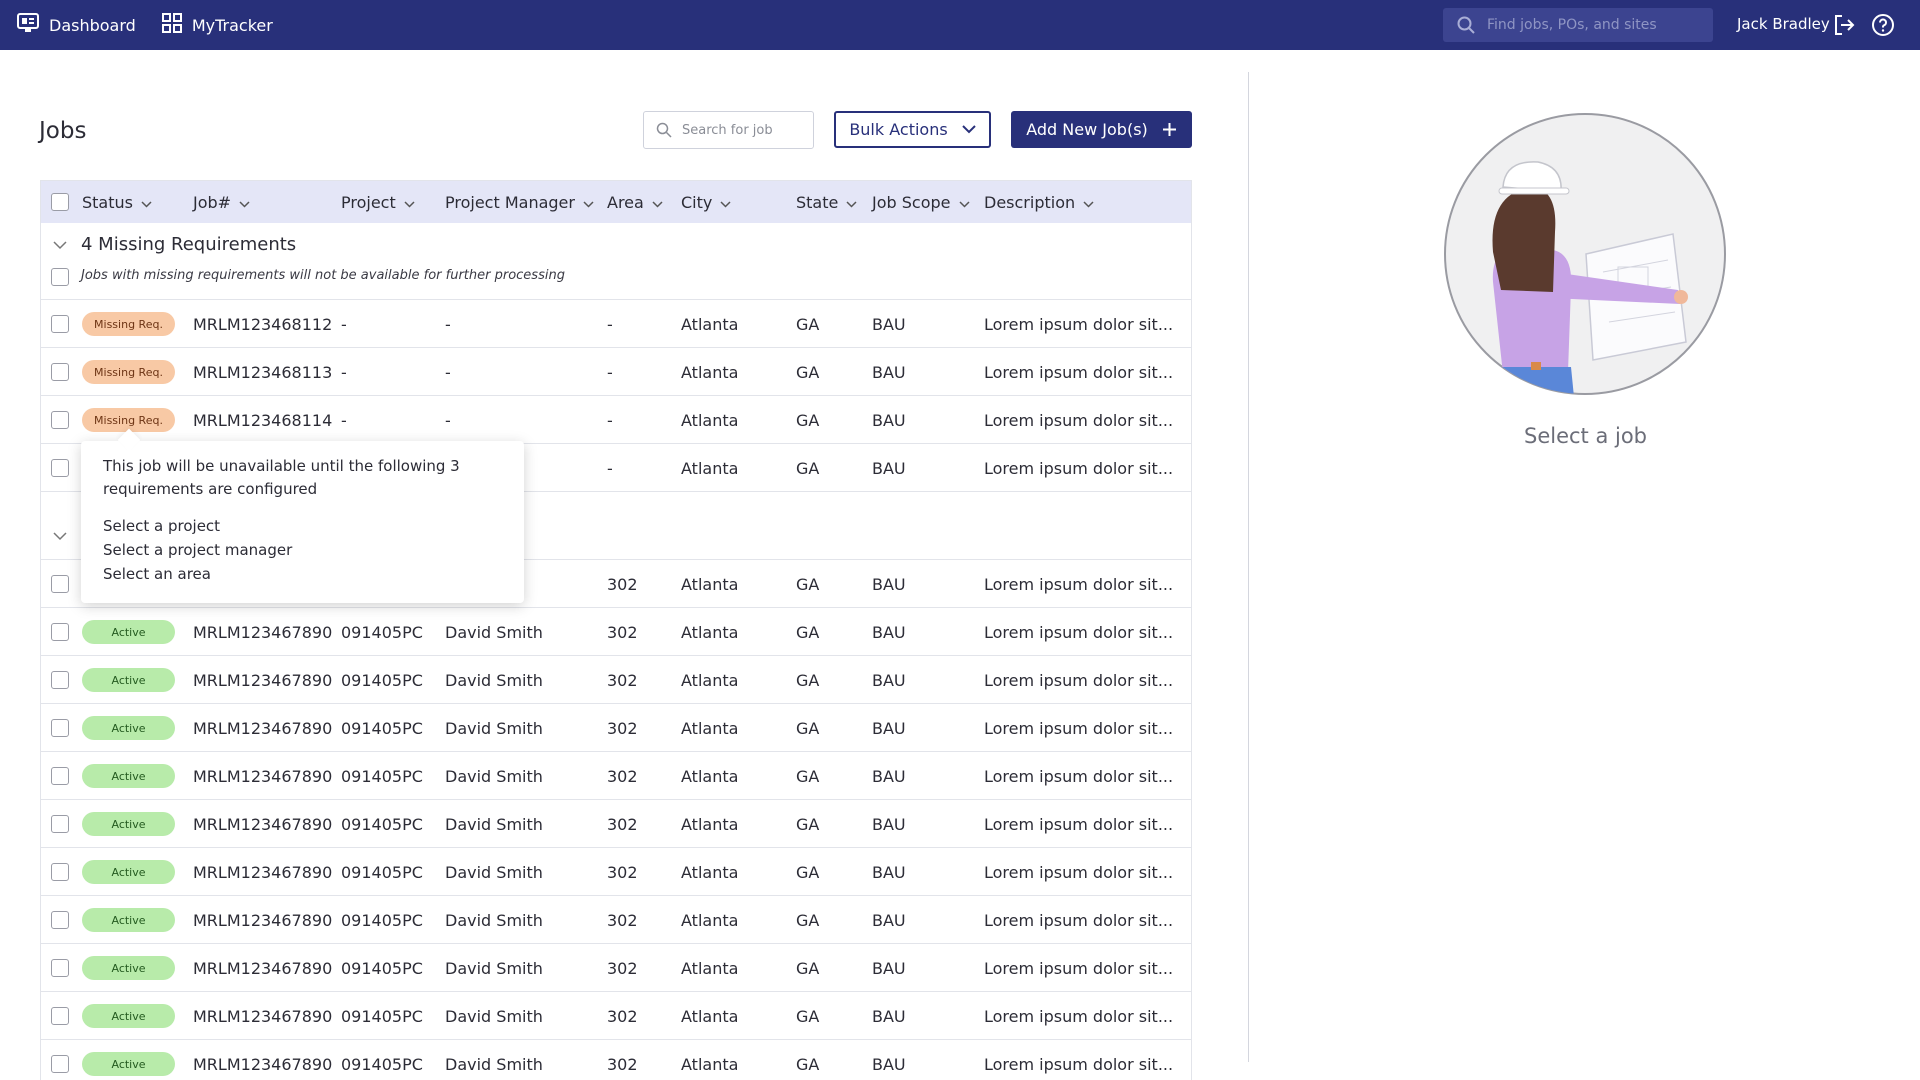 This screenshot has width=1920, height=1080. I want to click on column-header-description: Description, so click(1039, 202).